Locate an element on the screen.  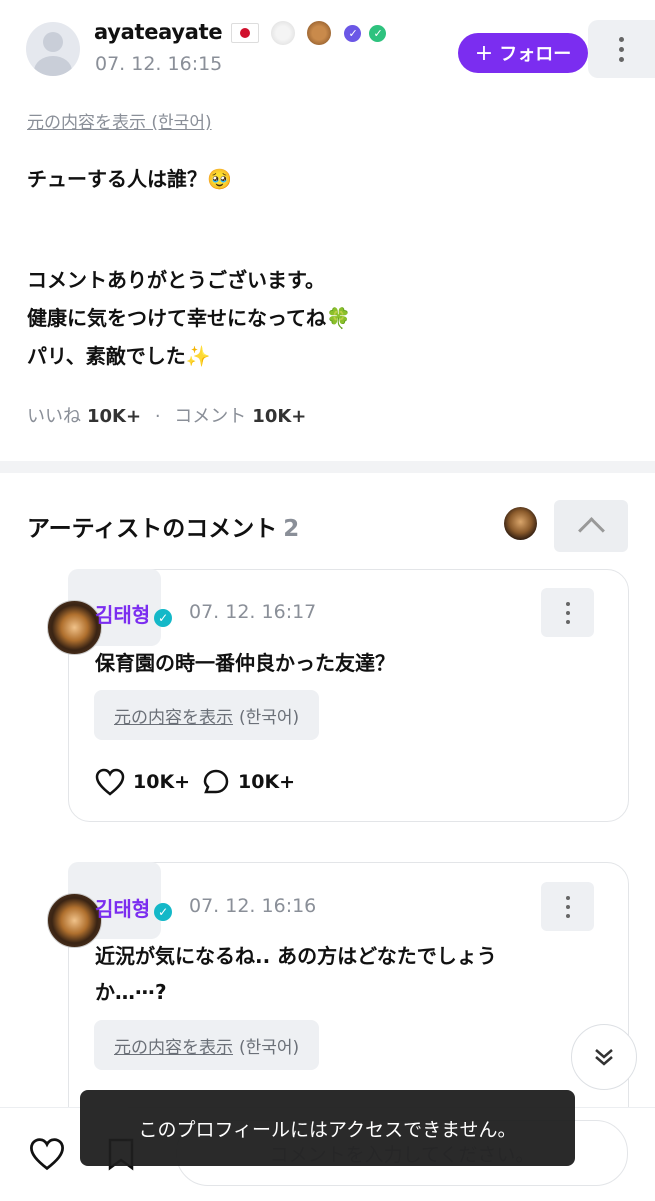
artist-comments-title: アーティストのコメント 2 is located at coordinates (163, 526).